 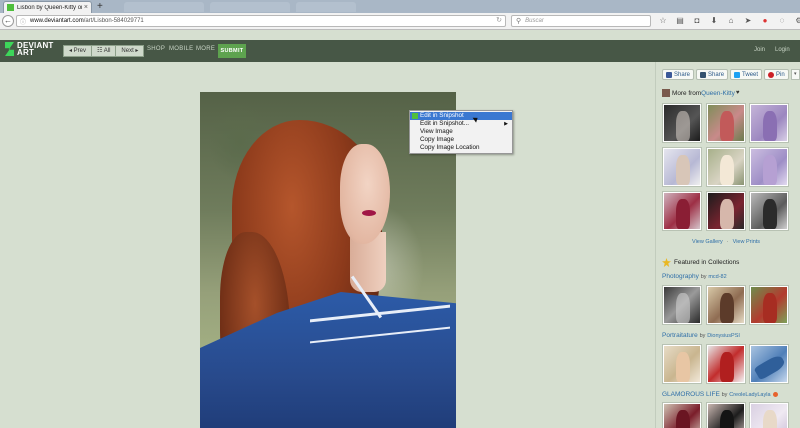 What do you see at coordinates (707, 242) in the screenshot?
I see `view-gallery-link: View Gallery` at bounding box center [707, 242].